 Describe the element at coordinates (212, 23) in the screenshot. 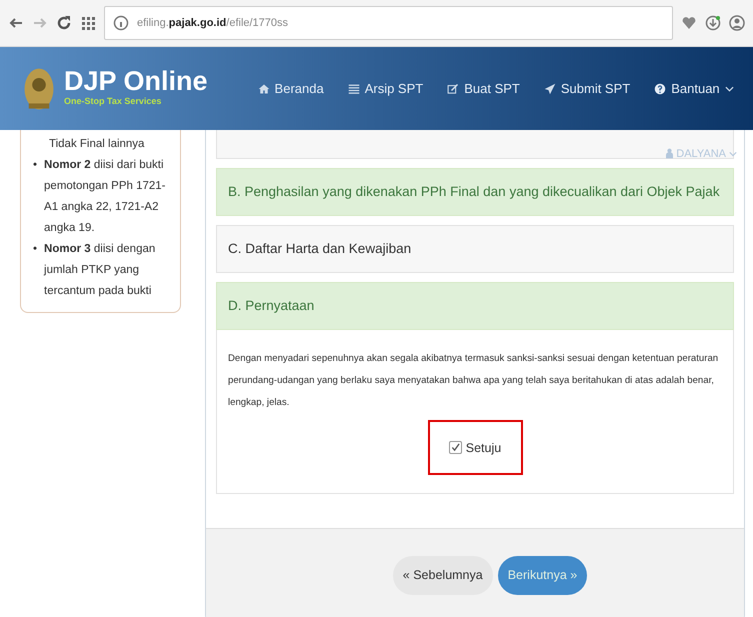

I see `url-text: efiling.pajak.go.id/efile/1770ss` at that location.